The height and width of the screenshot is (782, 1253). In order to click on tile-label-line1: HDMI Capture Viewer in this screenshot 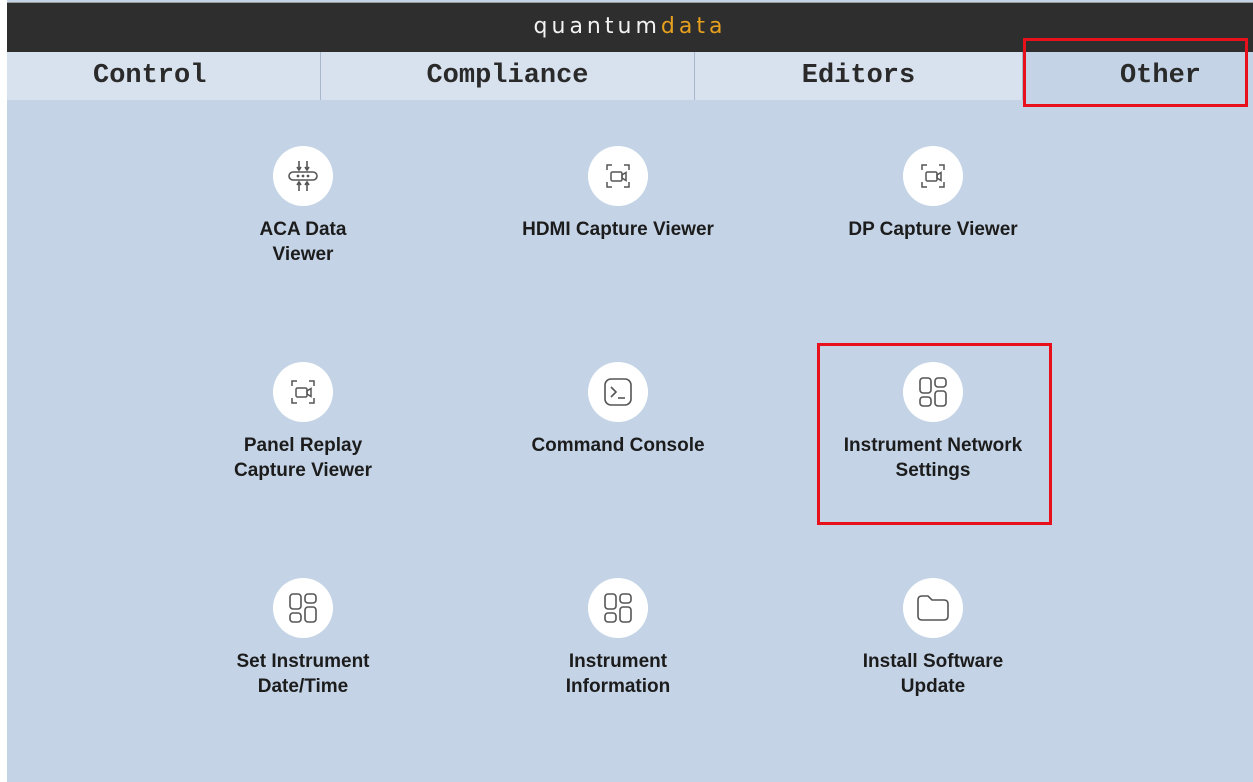, I will do `click(618, 229)`.